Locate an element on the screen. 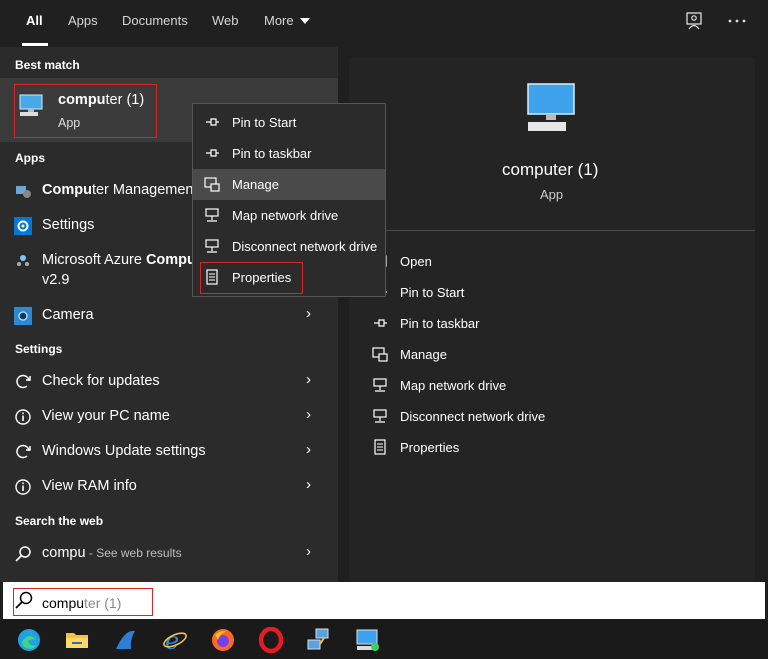 The width and height of the screenshot is (768, 659). setting-view-ram: View RAM info is located at coordinates (89, 486).